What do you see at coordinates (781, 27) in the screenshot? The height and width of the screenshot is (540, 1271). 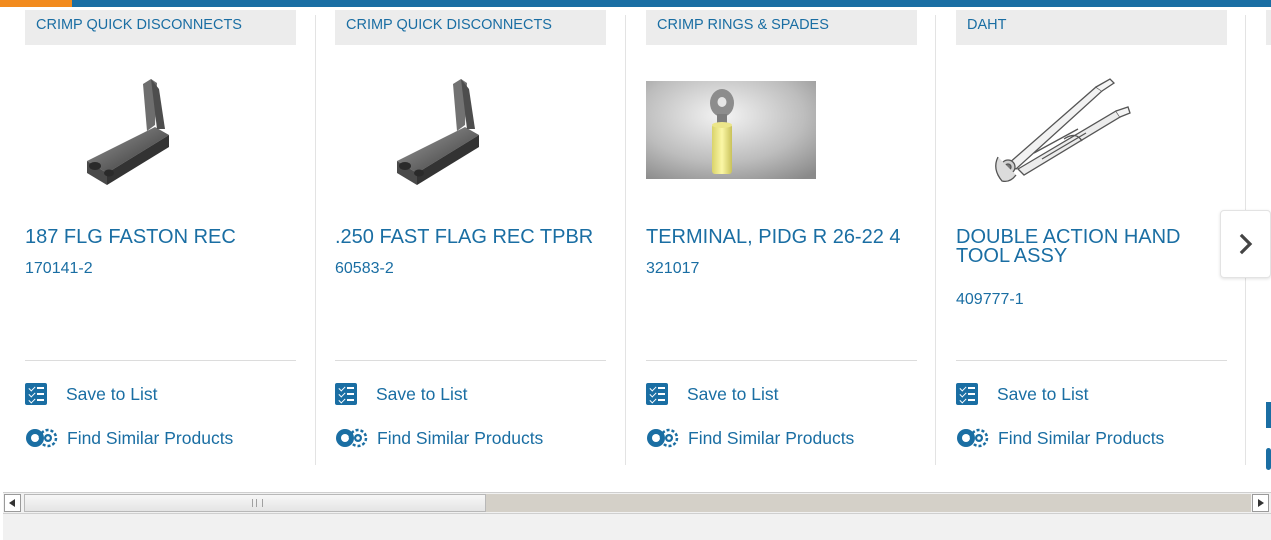 I see `product-category: CRIMP RINGS & SPADES` at bounding box center [781, 27].